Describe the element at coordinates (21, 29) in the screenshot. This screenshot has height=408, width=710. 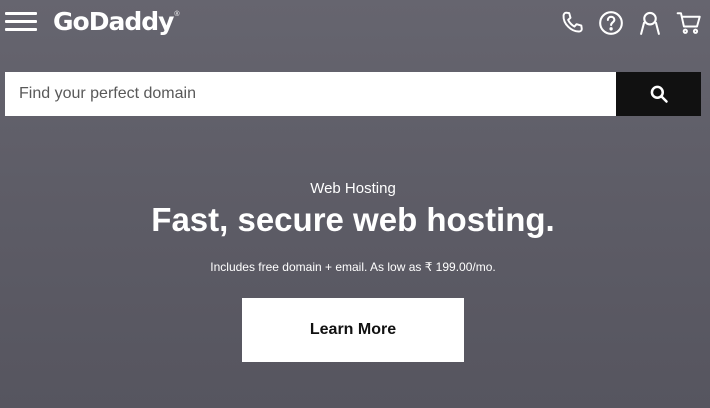
I see `menu-bar-bottom` at that location.